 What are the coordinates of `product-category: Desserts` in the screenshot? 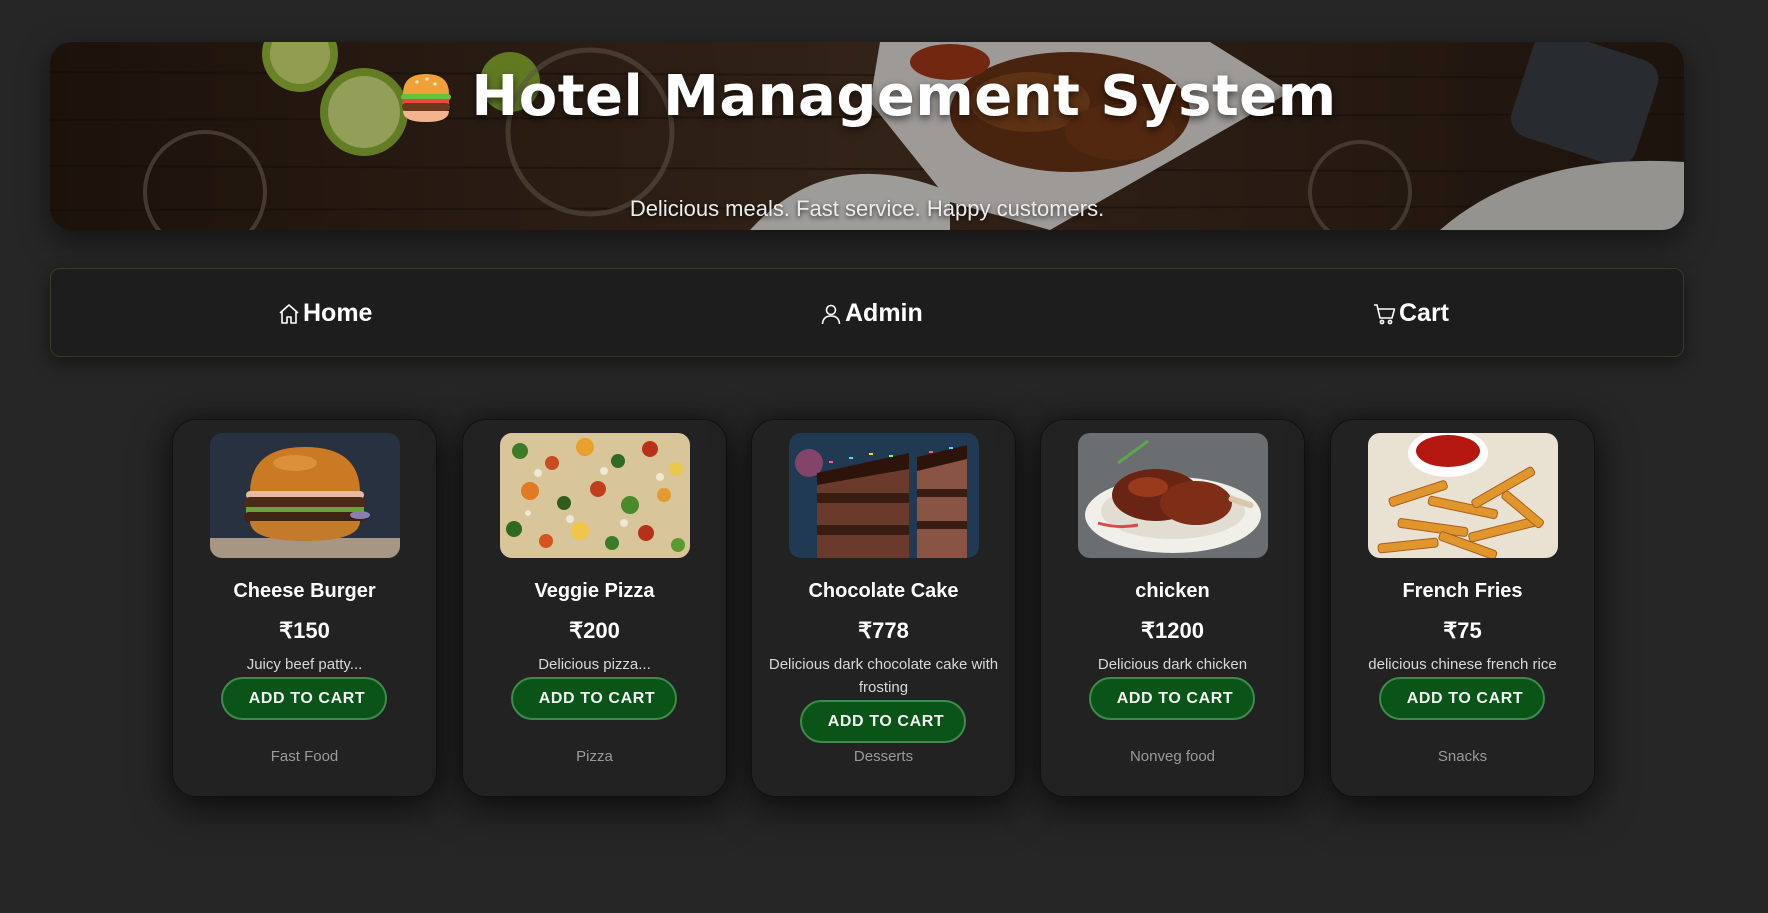 It's located at (883, 756).